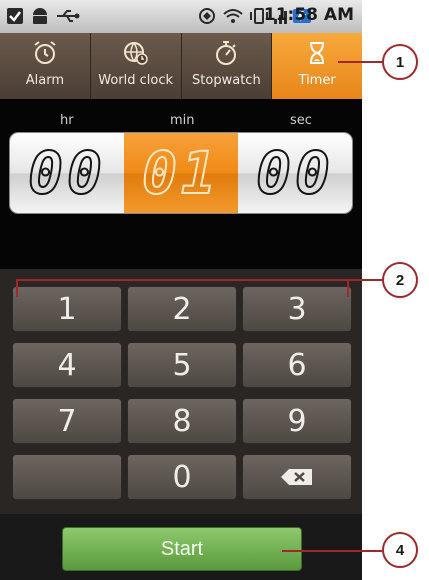  I want to click on minutes-field: 01, so click(181, 173).